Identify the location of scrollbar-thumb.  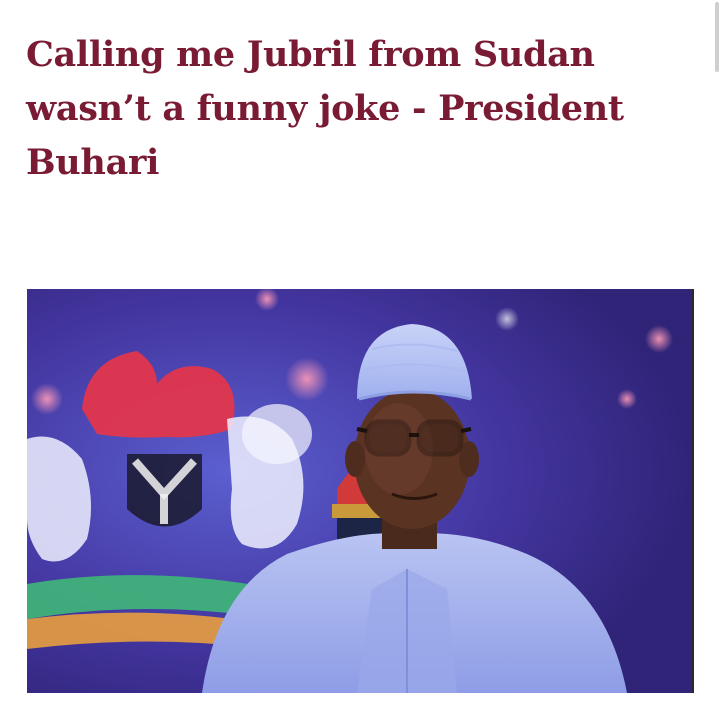
(717, 37).